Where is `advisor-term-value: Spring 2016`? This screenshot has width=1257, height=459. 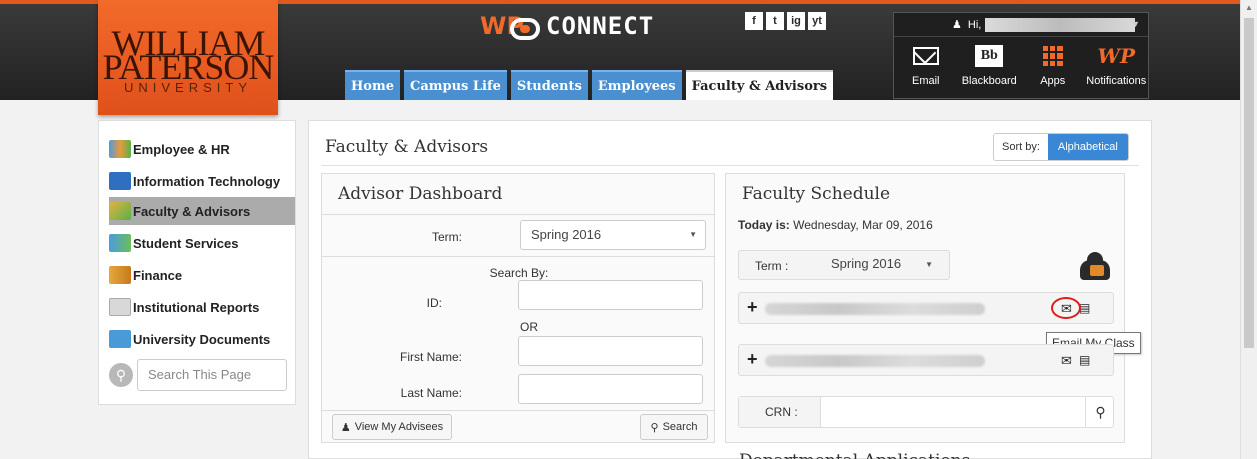
advisor-term-value: Spring 2016 is located at coordinates (566, 234).